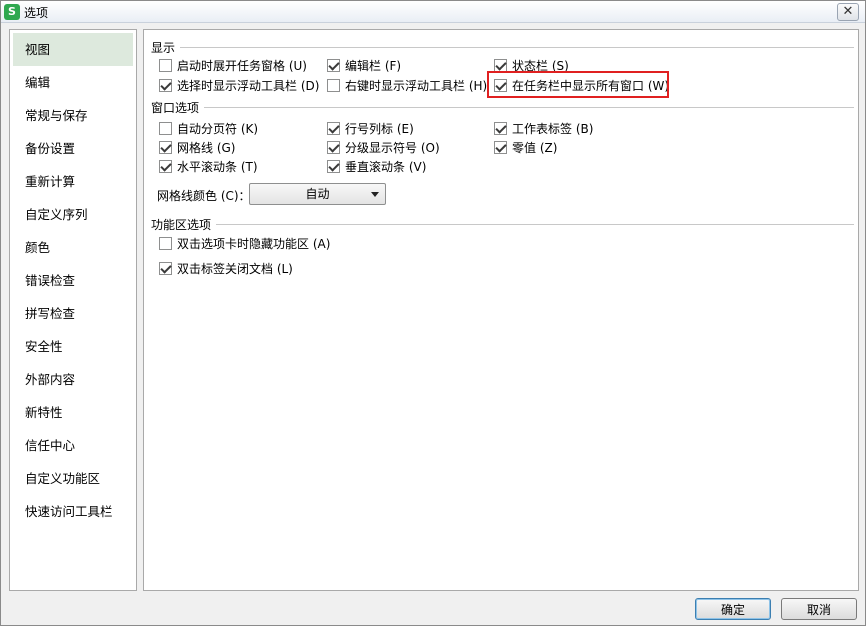 This screenshot has width=866, height=626. What do you see at coordinates (73, 181) in the screenshot?
I see `sidebar-item-recalculate: 重新计算` at bounding box center [73, 181].